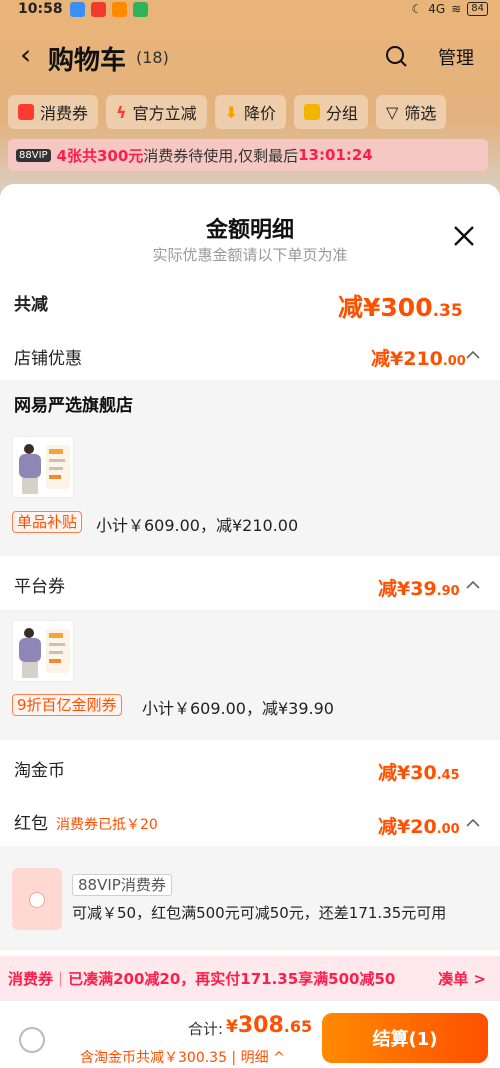 This screenshot has width=500, height=1068. I want to click on amount-int: 300, so click(406, 307).